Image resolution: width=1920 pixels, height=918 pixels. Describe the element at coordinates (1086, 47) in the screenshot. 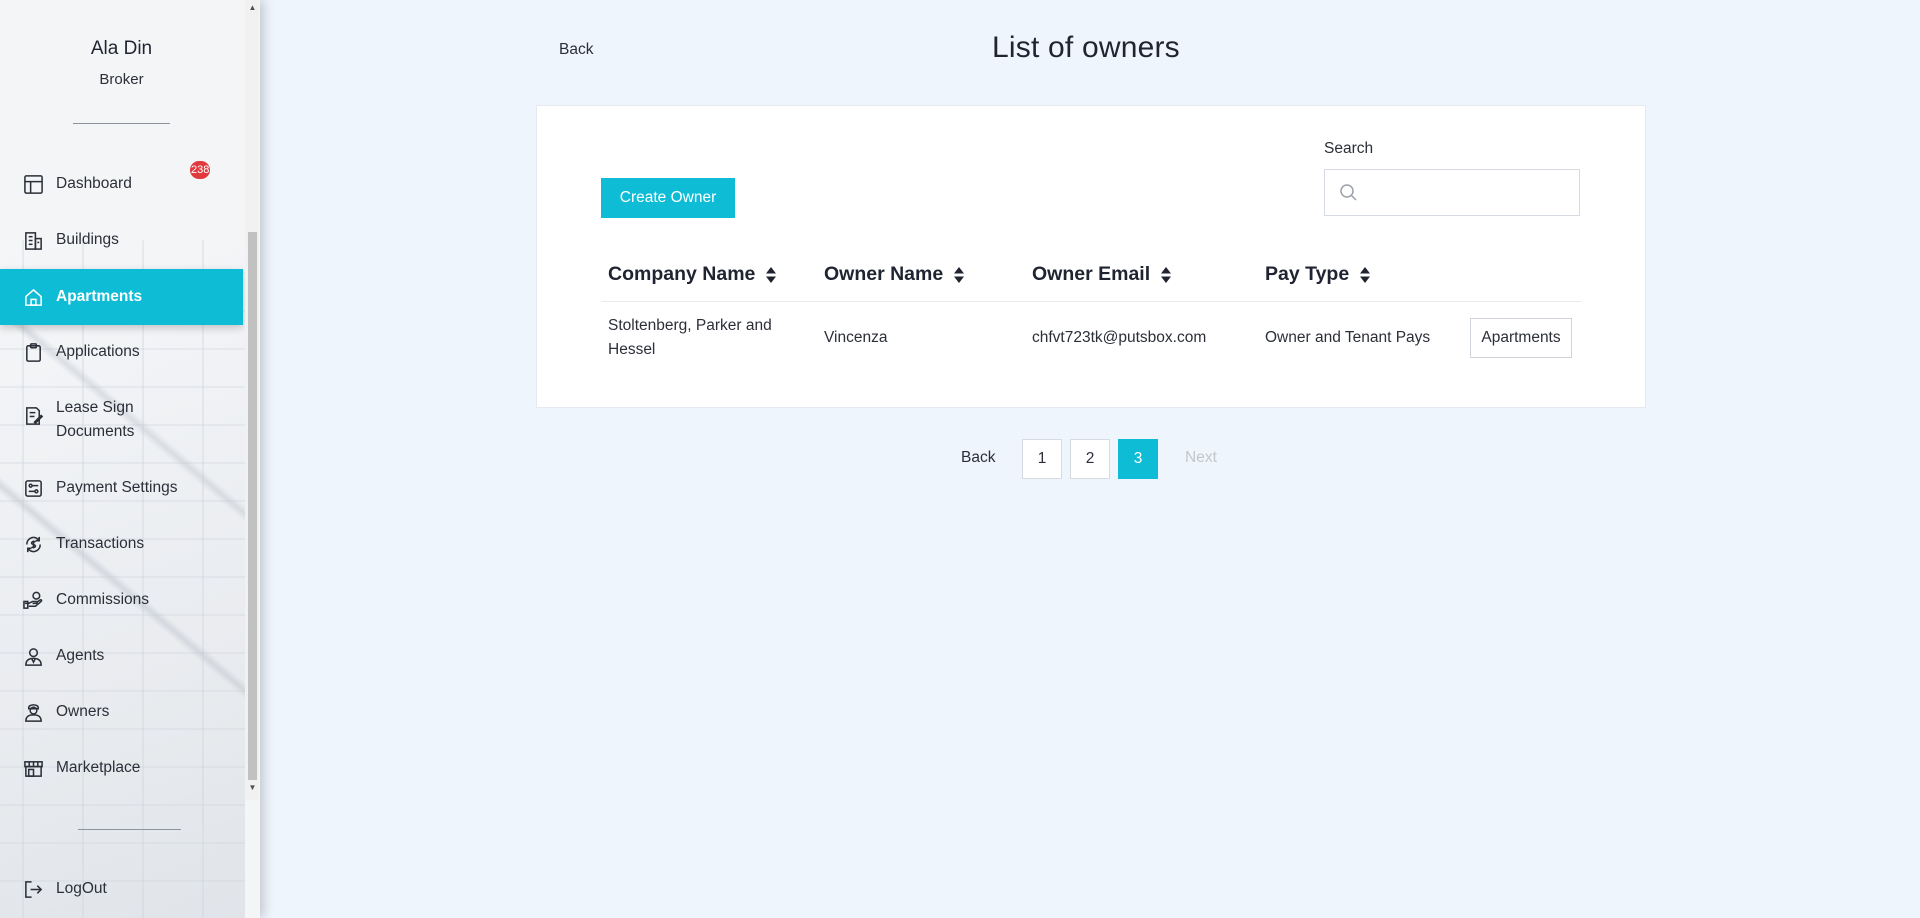

I see `page-title: List of owners` at that location.